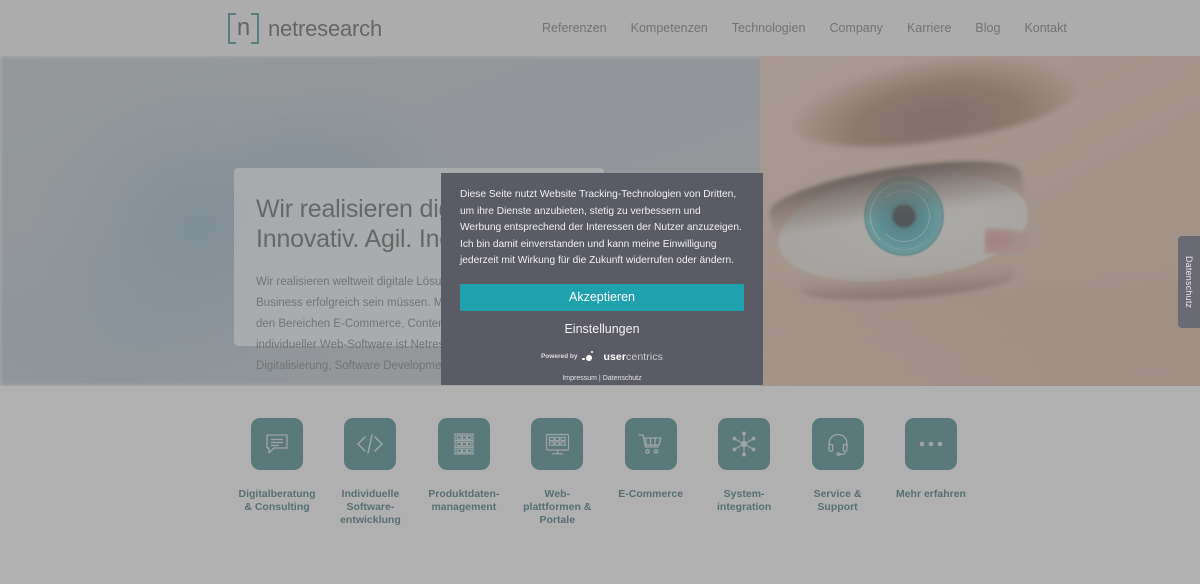 The height and width of the screenshot is (584, 1200). What do you see at coordinates (602, 297) in the screenshot?
I see `accept-button: Akzeptieren` at bounding box center [602, 297].